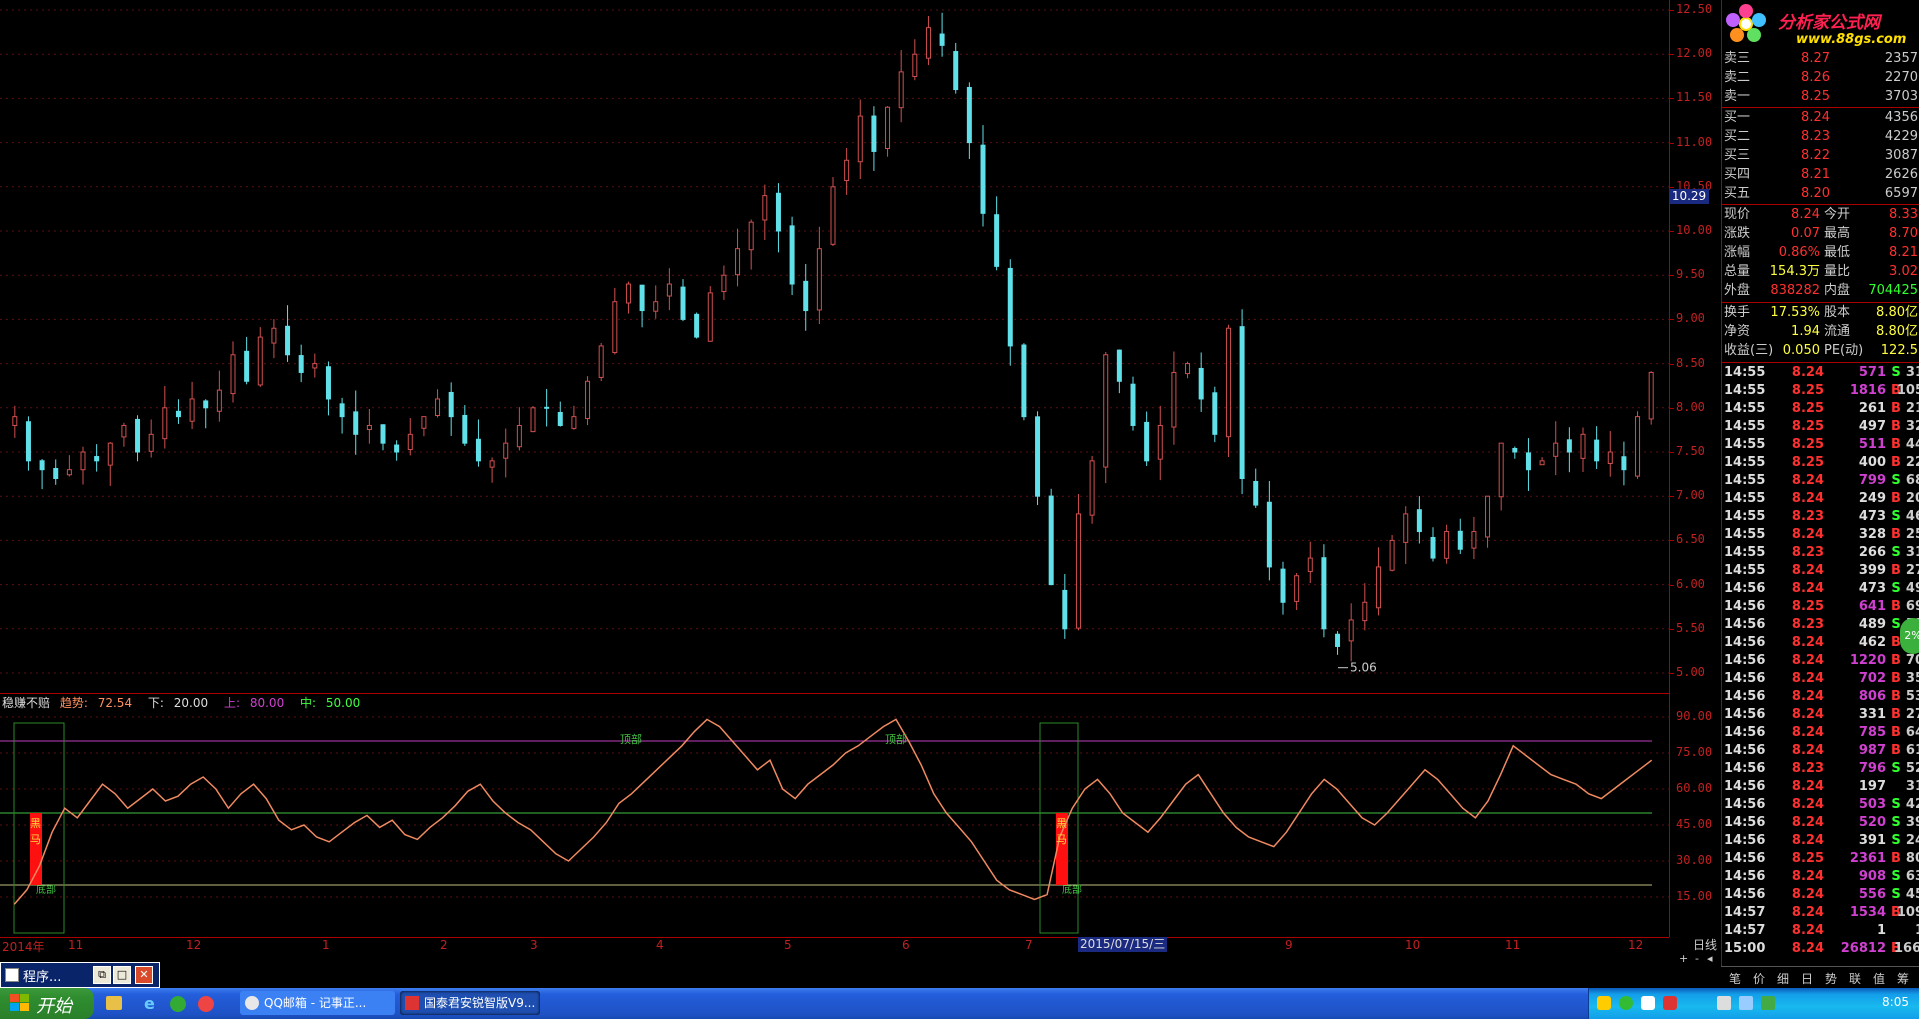 This screenshot has width=1919, height=1019. I want to click on bid-row: 买四 8.21 2626, so click(1820, 175).